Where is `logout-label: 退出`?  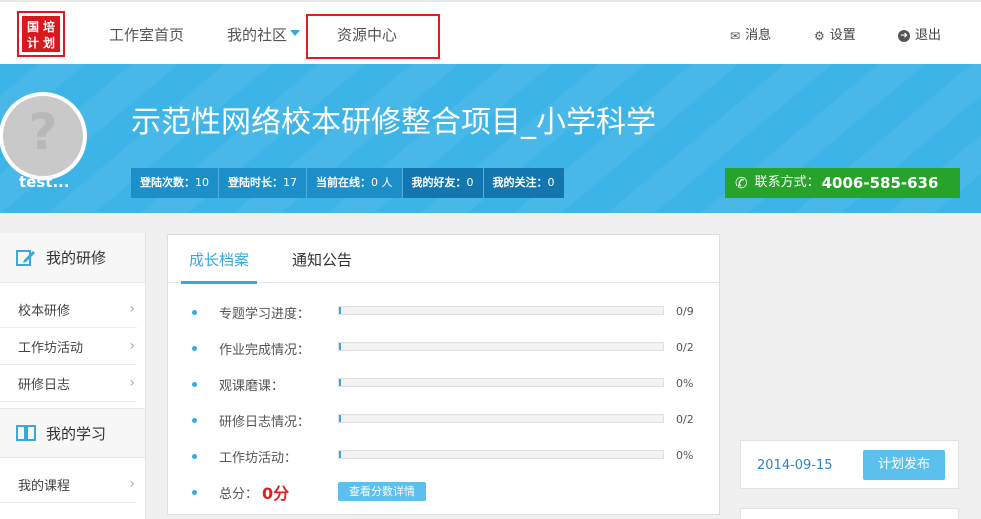 logout-label: 退出 is located at coordinates (928, 35).